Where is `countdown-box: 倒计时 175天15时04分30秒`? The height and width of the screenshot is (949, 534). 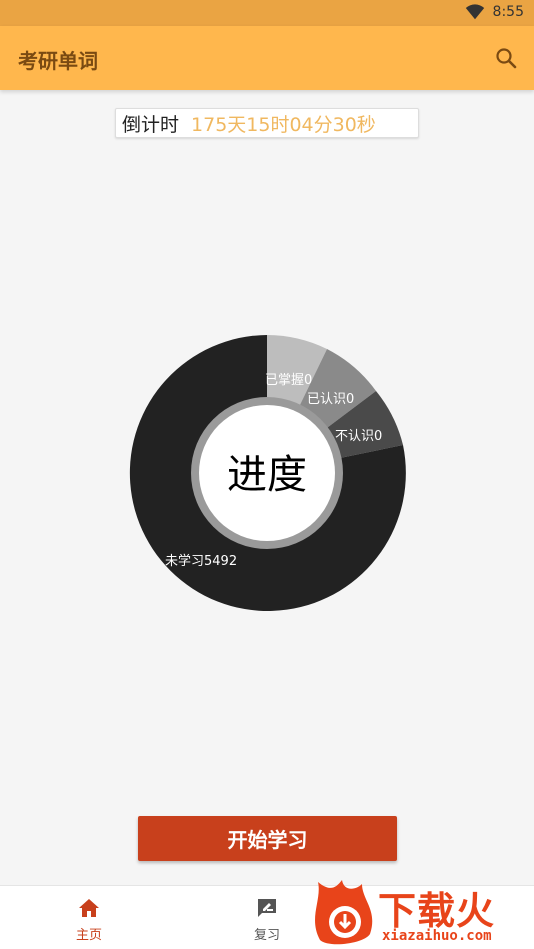 countdown-box: 倒计时 175天15时04分30秒 is located at coordinates (267, 123).